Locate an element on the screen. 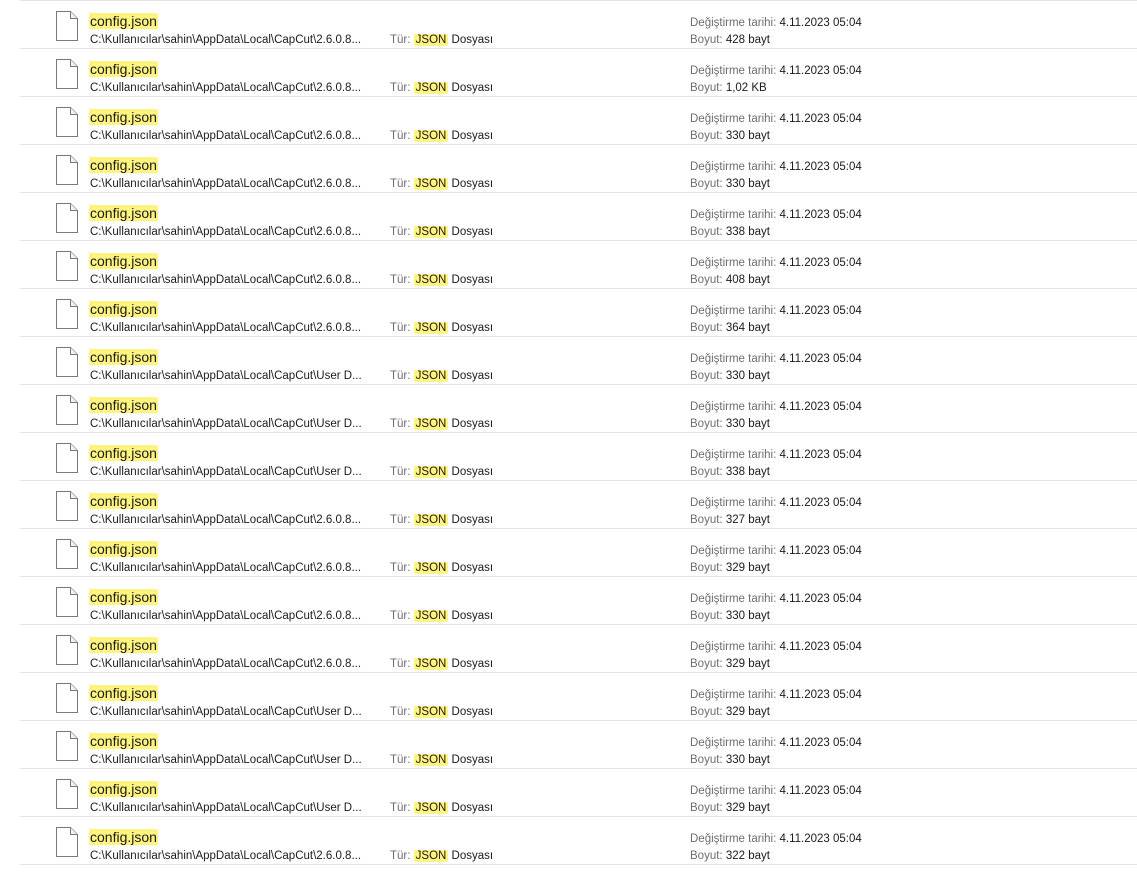 The height and width of the screenshot is (873, 1137). file-size: Boyut: 428 bayt is located at coordinates (730, 40).